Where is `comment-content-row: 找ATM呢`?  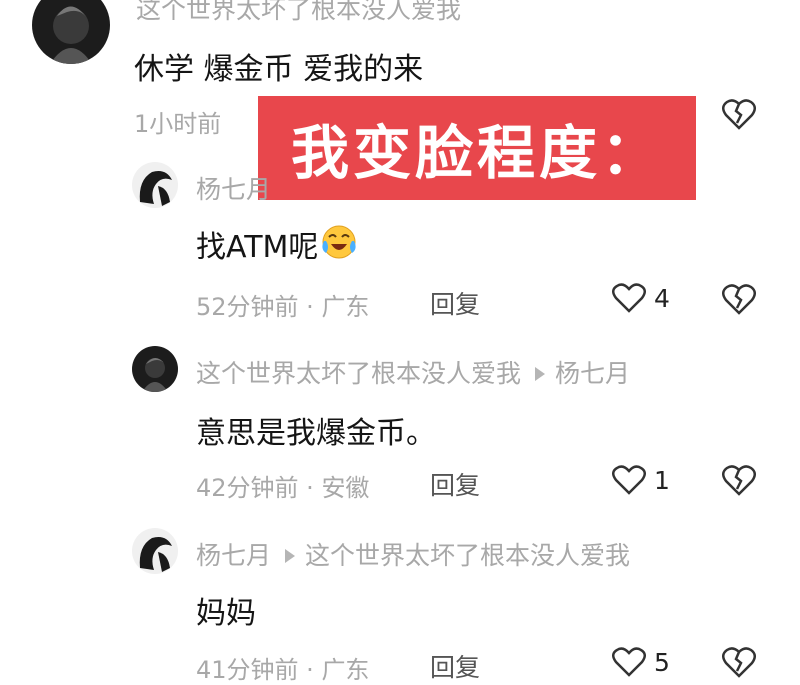
comment-content-row: 找ATM呢 is located at coordinates (277, 244).